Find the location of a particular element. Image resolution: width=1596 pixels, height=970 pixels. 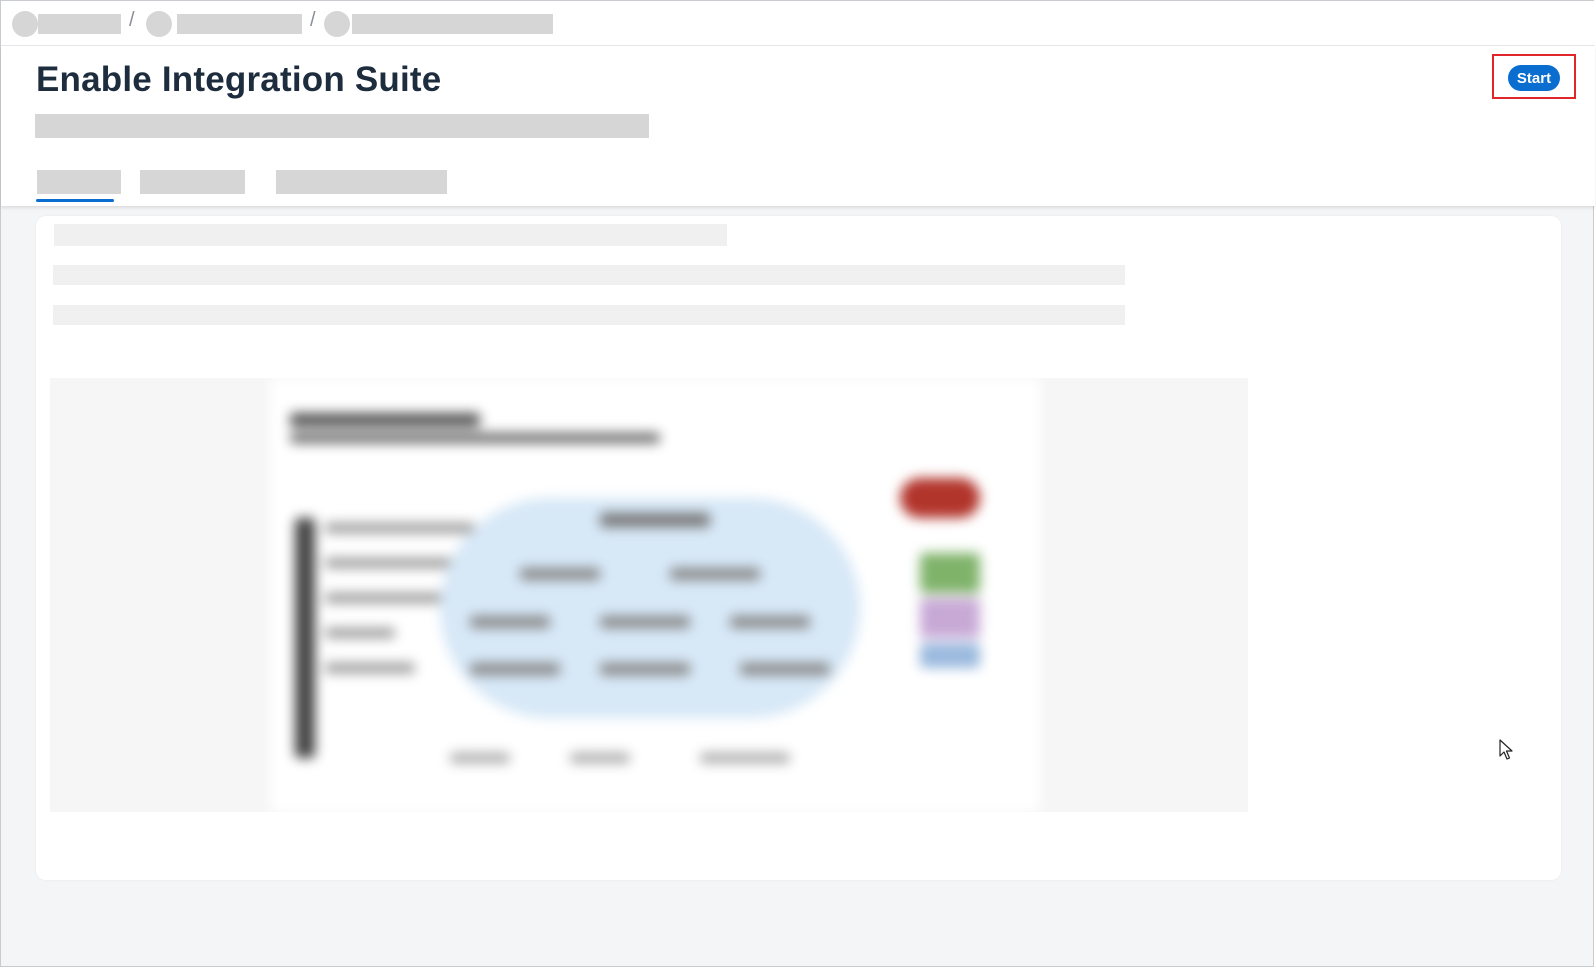

start-button-highlight: Start is located at coordinates (1534, 76).